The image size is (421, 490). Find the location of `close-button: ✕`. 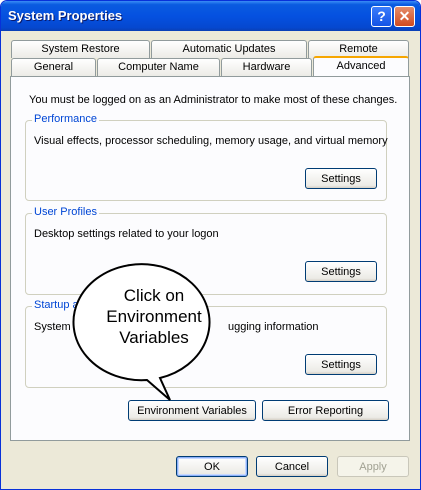

close-button: ✕ is located at coordinates (404, 16).